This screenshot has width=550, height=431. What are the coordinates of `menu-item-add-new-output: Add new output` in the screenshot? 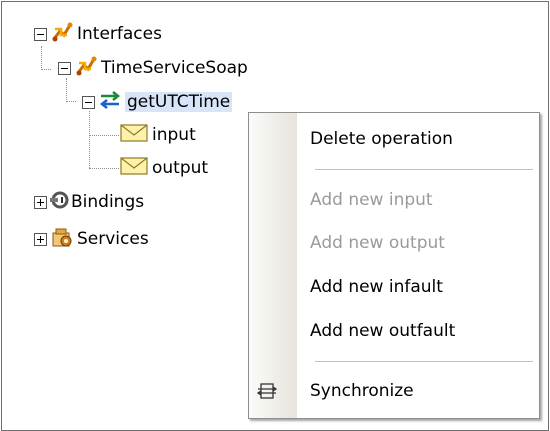 It's located at (394, 243).